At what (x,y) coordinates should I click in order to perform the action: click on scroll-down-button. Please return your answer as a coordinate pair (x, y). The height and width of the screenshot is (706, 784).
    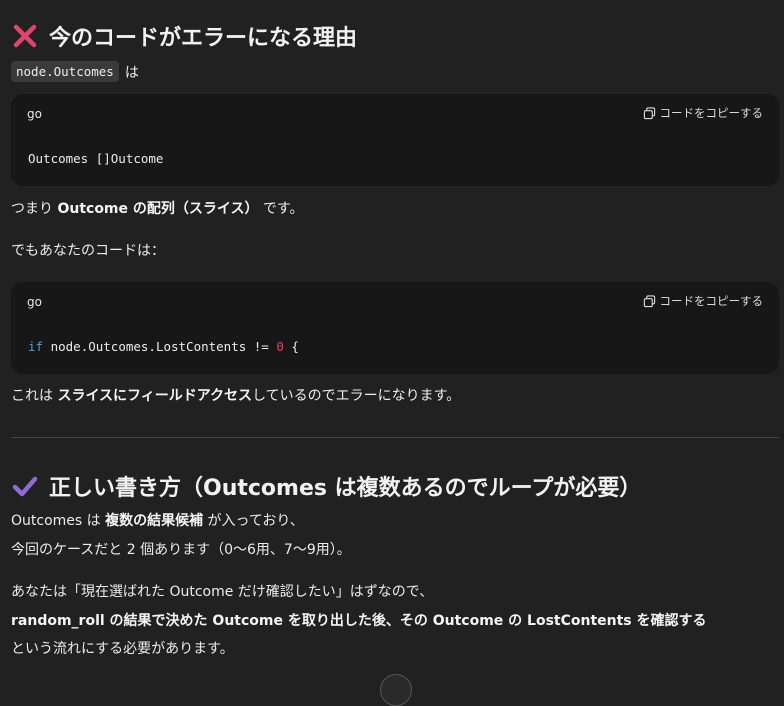
    Looking at the image, I should click on (396, 690).